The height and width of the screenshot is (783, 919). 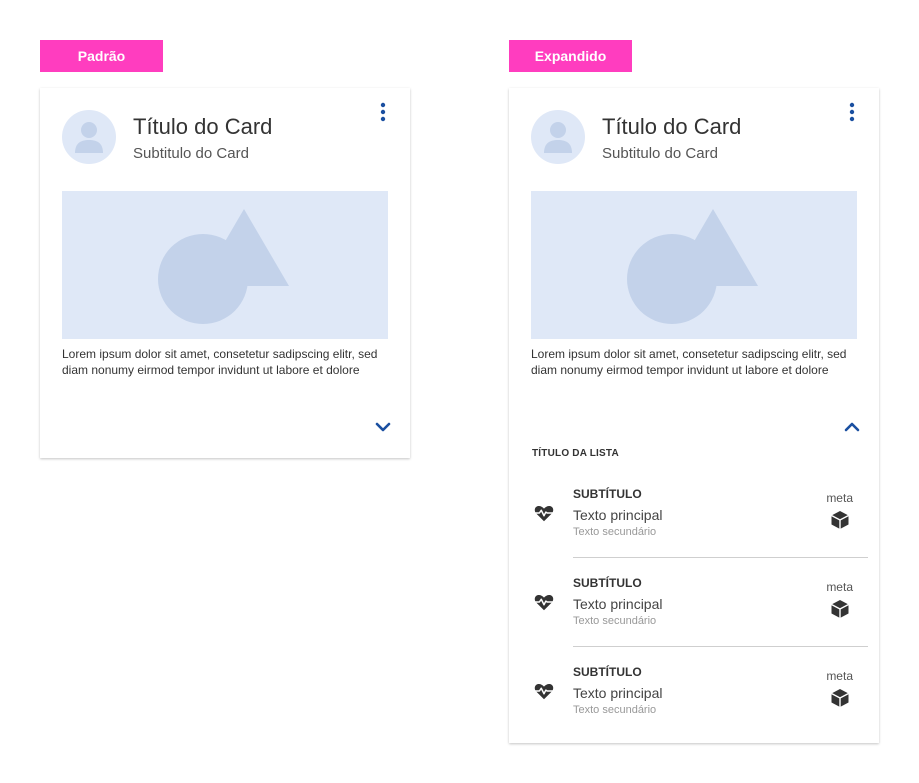 What do you see at coordinates (852, 427) in the screenshot?
I see `chevron-up-icon` at bounding box center [852, 427].